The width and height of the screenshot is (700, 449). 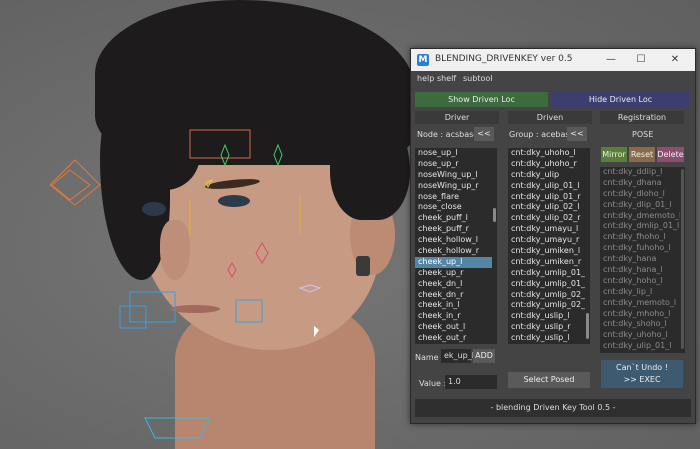 I want to click on pose-list-item: cnt:dky_dmlip_01_l, so click(x=640, y=226).